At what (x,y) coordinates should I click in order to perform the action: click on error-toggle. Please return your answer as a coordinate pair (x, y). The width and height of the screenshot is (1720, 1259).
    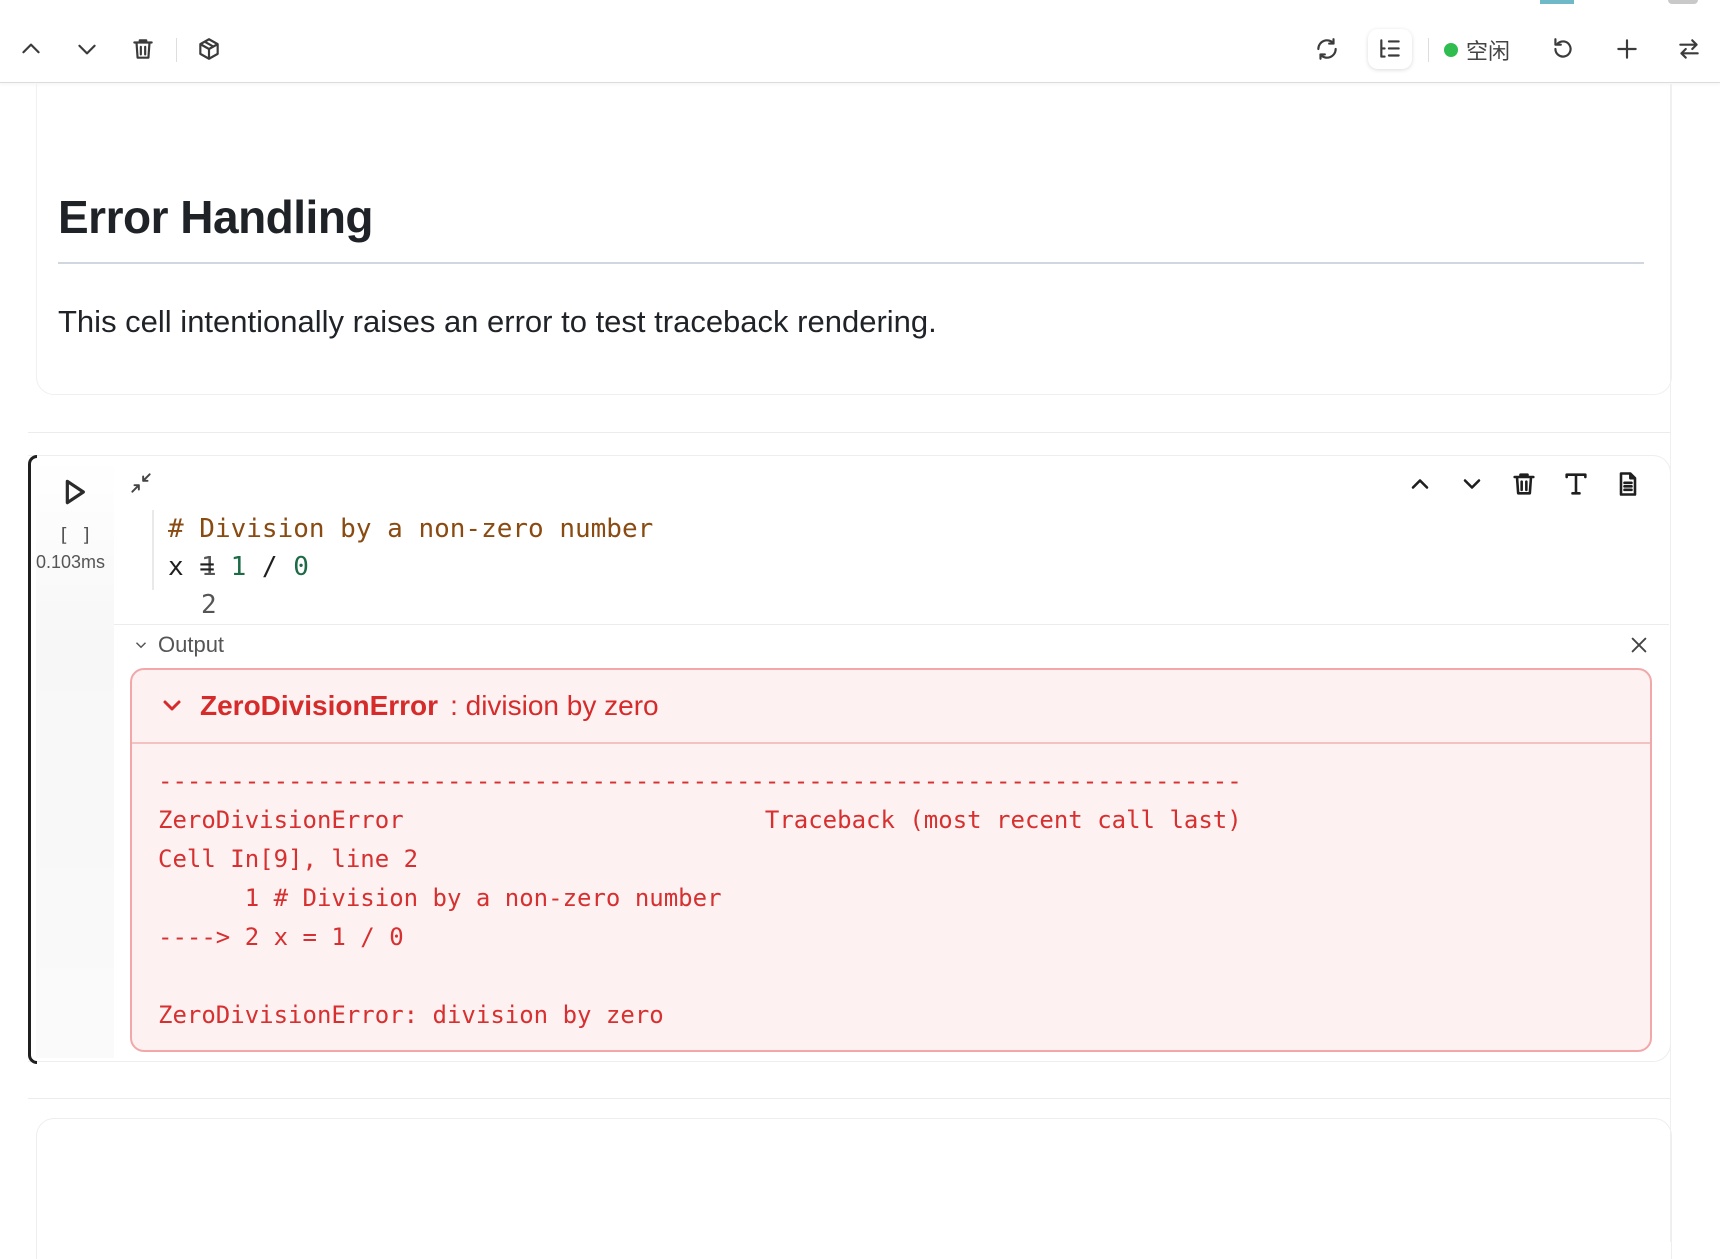
    Looking at the image, I should click on (173, 706).